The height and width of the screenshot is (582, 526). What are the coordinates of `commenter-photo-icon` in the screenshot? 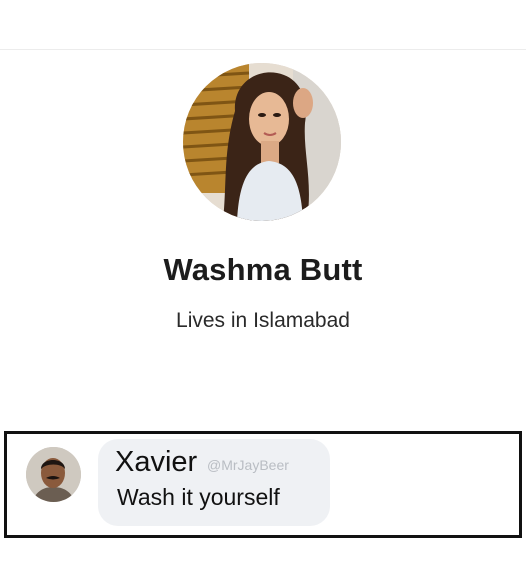 It's located at (53, 474).